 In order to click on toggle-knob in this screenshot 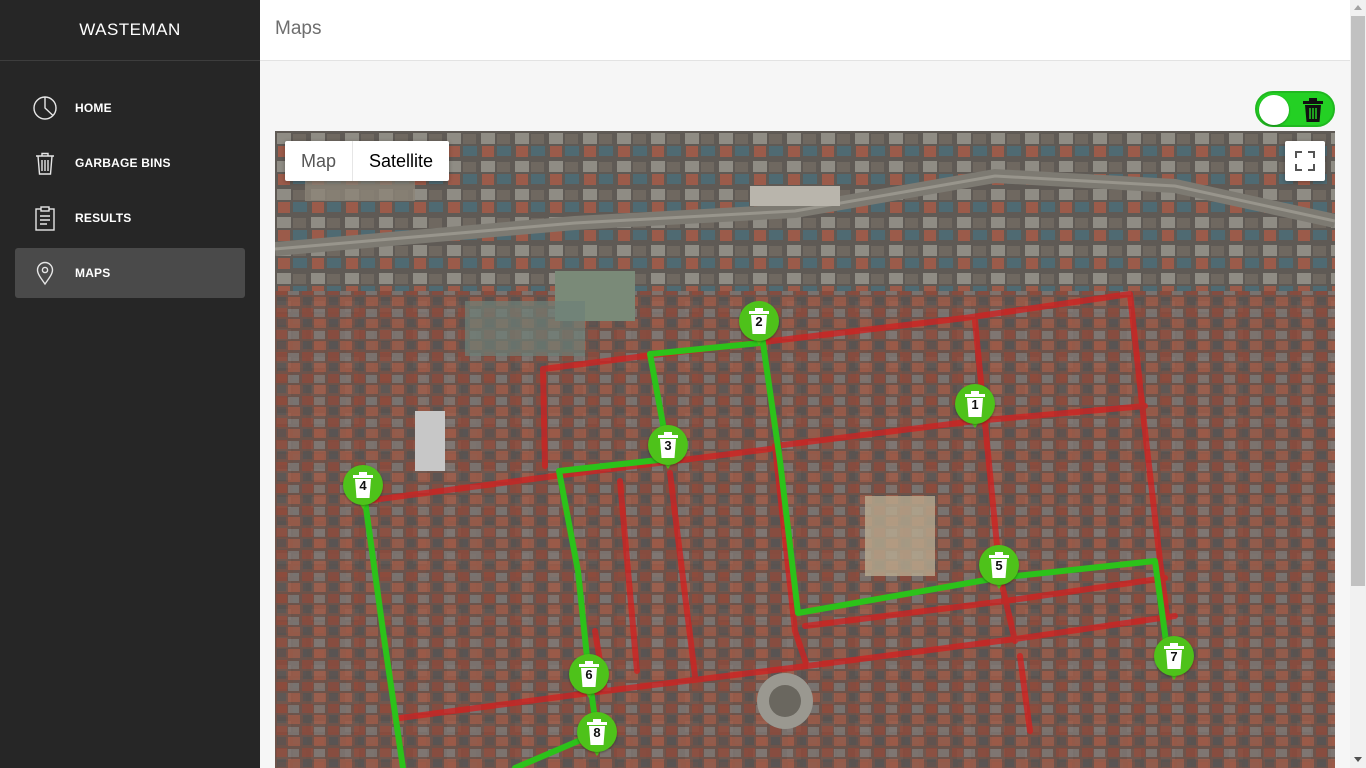, I will do `click(1274, 110)`.